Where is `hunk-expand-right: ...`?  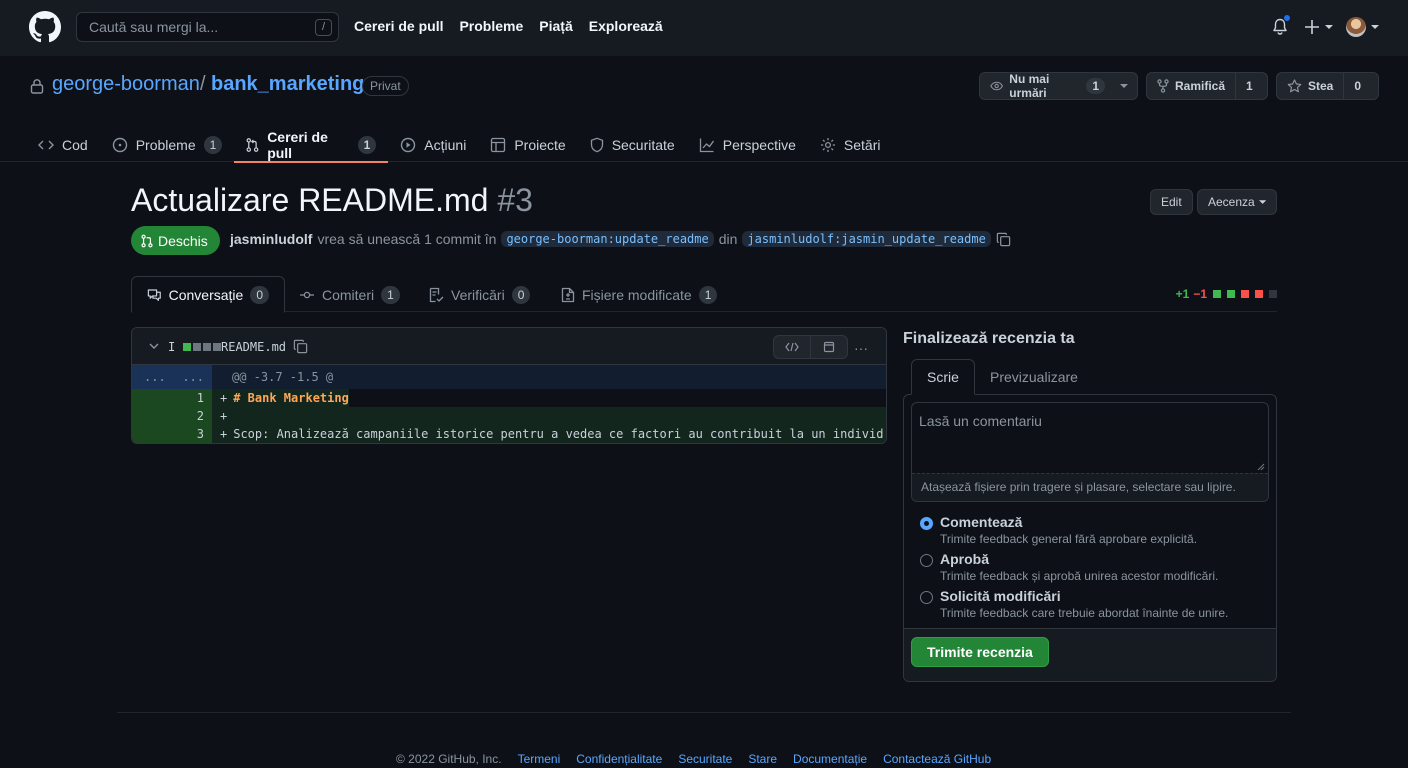 hunk-expand-right: ... is located at coordinates (192, 377).